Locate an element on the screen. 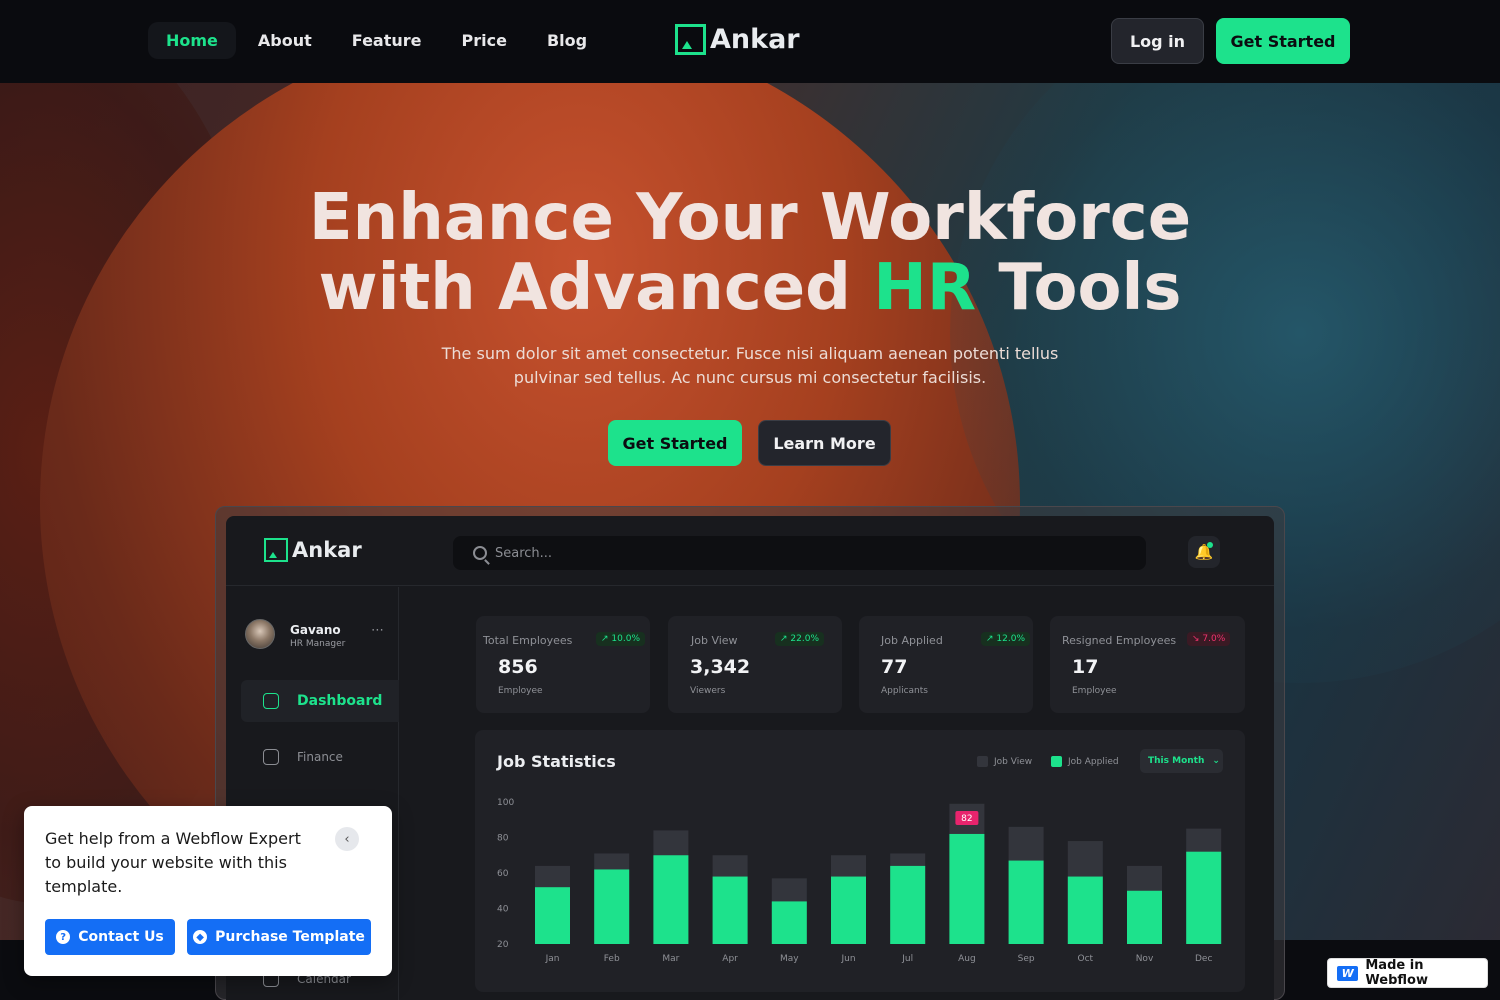 This screenshot has height=1000, width=1500. search-icon is located at coordinates (480, 553).